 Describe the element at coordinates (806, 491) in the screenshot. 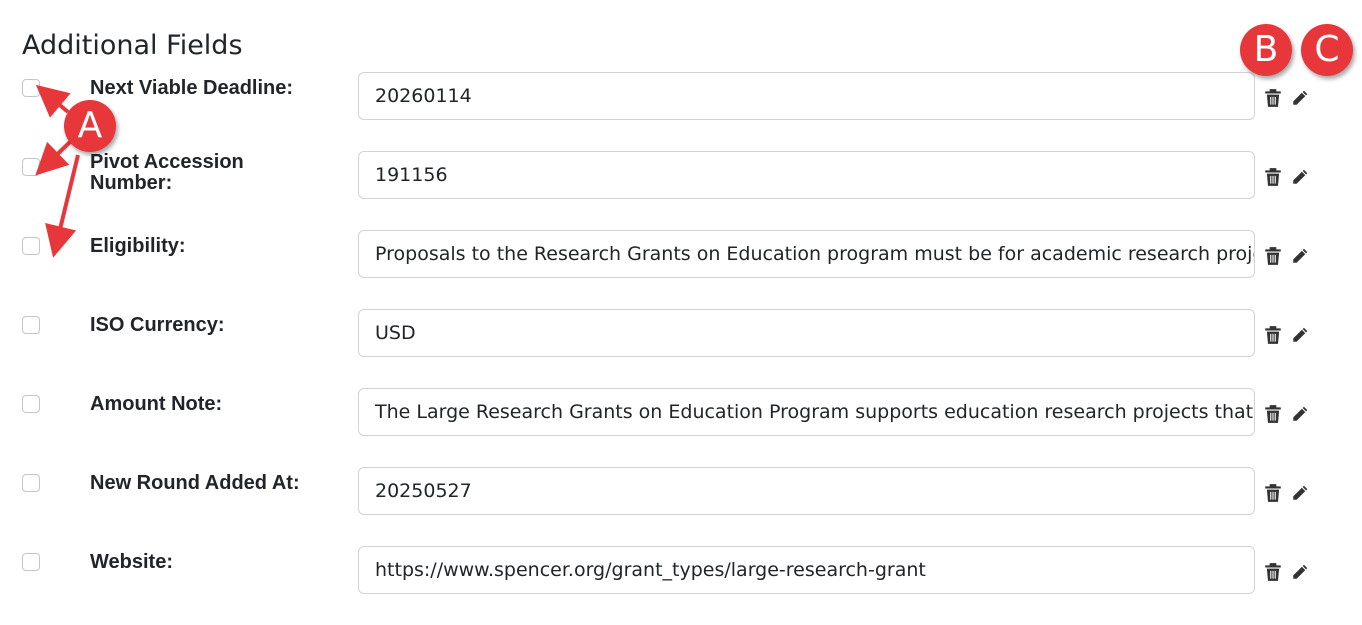

I see `field-value-input: 20250527` at that location.